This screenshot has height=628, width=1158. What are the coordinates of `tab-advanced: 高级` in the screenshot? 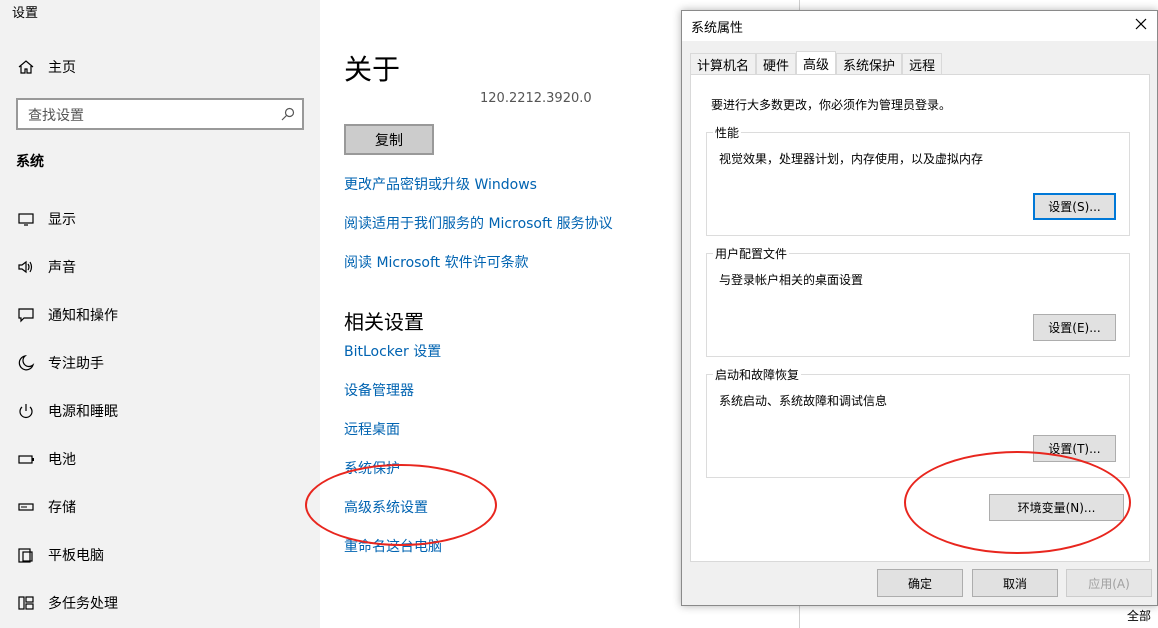 It's located at (816, 62).